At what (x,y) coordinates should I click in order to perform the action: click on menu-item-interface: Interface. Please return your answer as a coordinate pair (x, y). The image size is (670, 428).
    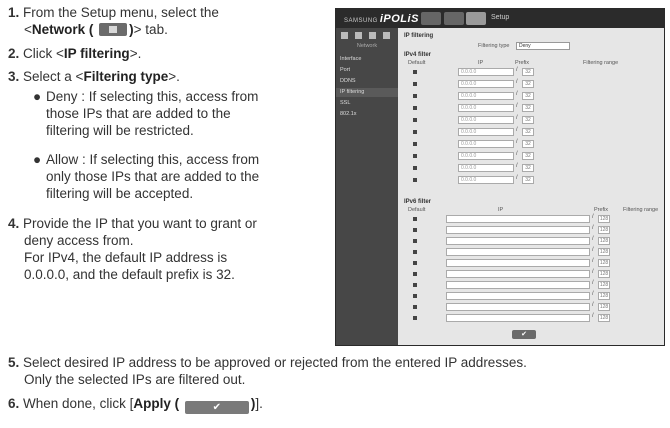
    Looking at the image, I should click on (367, 59).